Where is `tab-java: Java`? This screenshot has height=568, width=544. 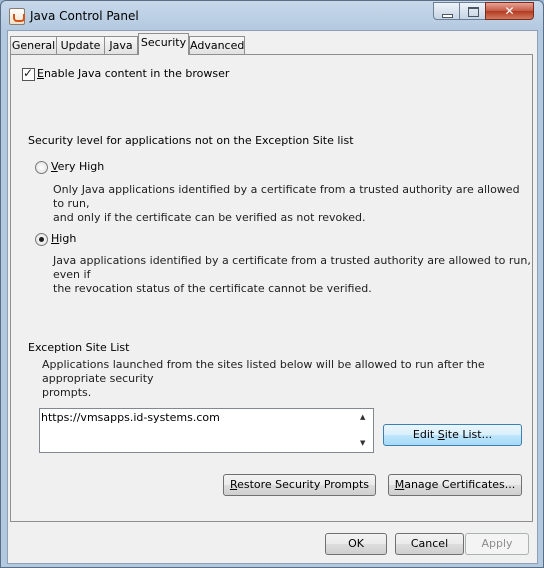 tab-java: Java is located at coordinates (121, 45).